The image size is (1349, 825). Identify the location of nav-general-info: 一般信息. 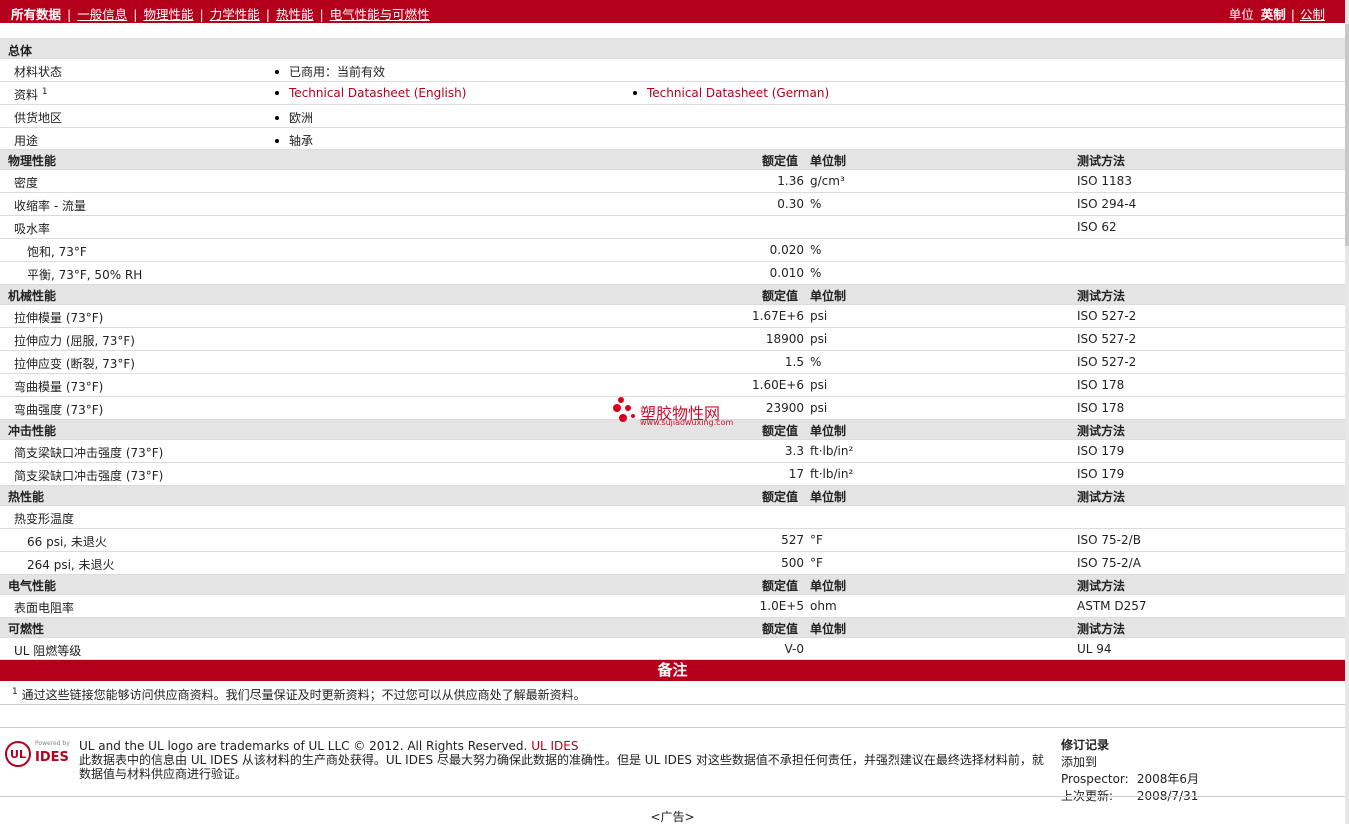
(102, 14).